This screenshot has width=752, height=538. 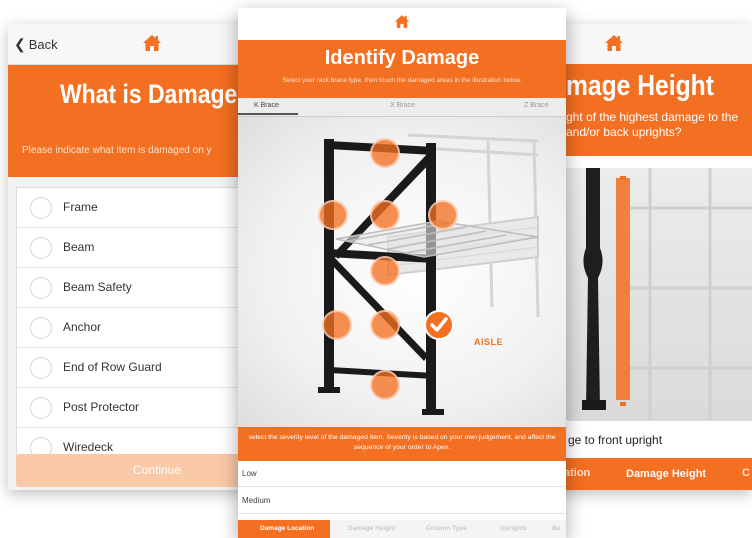 I want to click on tab-x-brace: X Brace, so click(x=402, y=105).